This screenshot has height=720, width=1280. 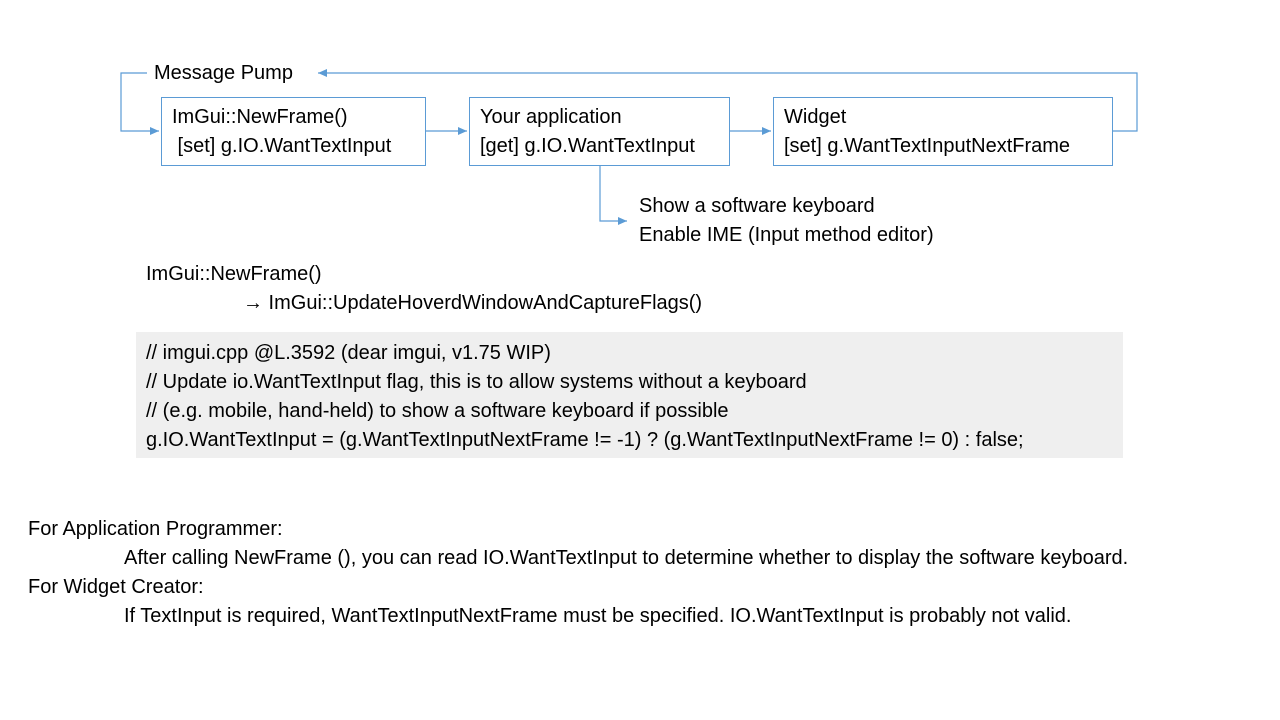 I want to click on call-chain-caller: ImGui::NewFrame(), so click(x=234, y=274).